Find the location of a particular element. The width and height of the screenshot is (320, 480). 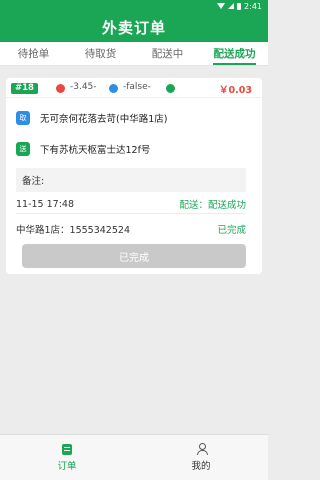

store-row: 中华路1店：1555342524 已完成 is located at coordinates (131, 229).